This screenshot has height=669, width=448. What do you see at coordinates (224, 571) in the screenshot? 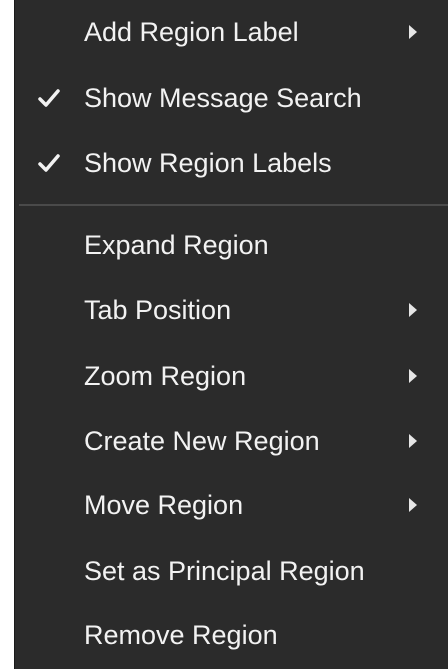
I see `menu-item-label: Set as Principal Region` at bounding box center [224, 571].